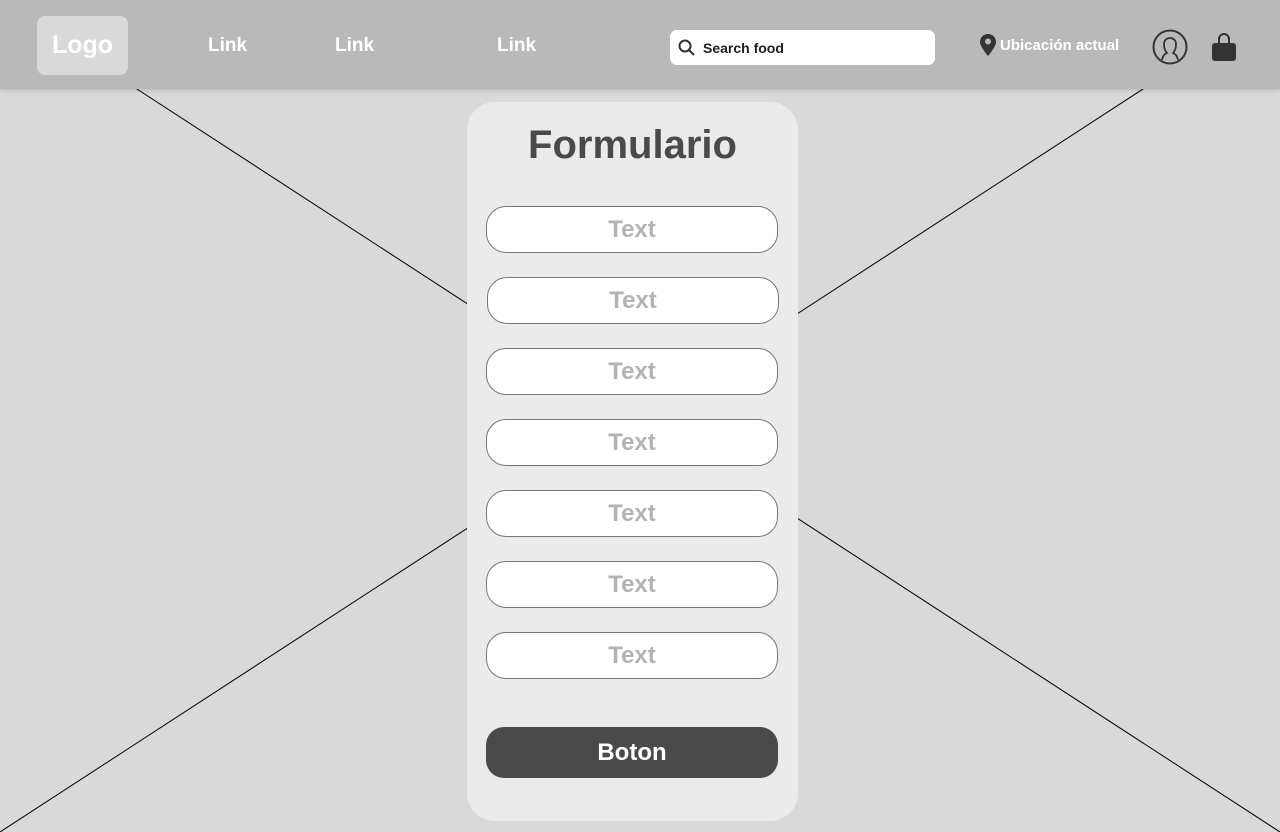 This screenshot has height=832, width=1280. Describe the element at coordinates (686, 47) in the screenshot. I see `search-icon` at that location.